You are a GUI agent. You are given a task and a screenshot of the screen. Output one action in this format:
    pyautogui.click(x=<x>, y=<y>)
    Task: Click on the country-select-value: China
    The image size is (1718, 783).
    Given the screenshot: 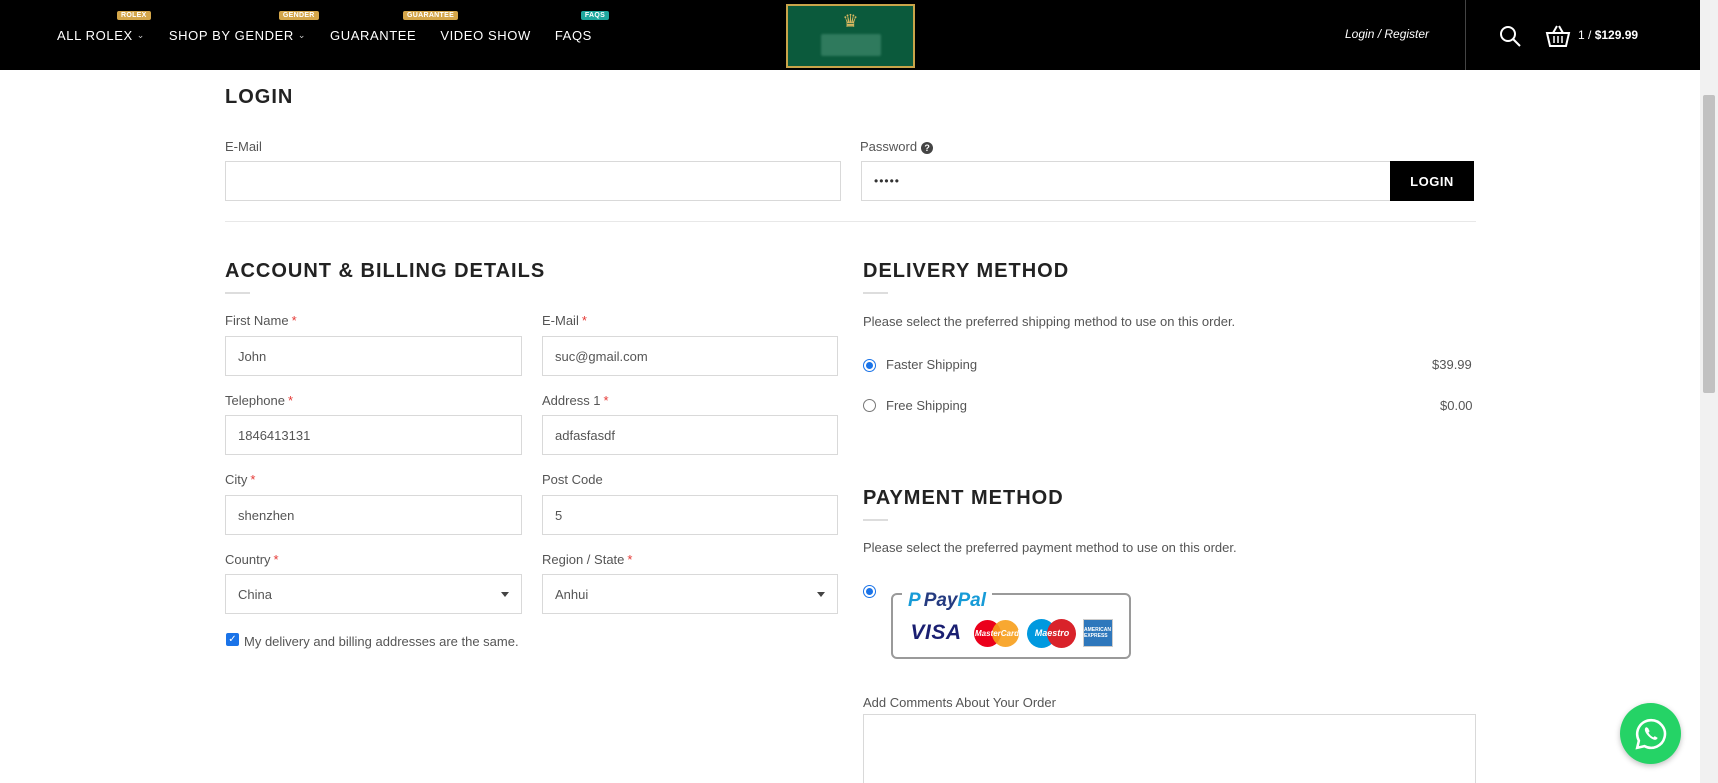 What is the action you would take?
    pyautogui.click(x=255, y=594)
    